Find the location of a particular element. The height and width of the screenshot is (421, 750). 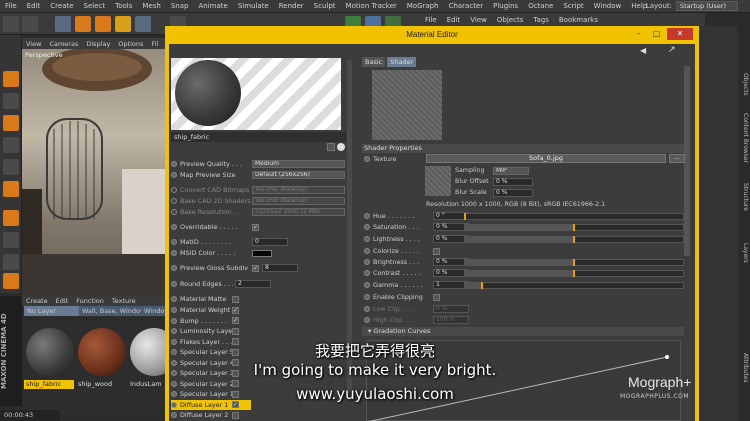

preview-gloss-checkbox: ✓ is located at coordinates (255, 268).